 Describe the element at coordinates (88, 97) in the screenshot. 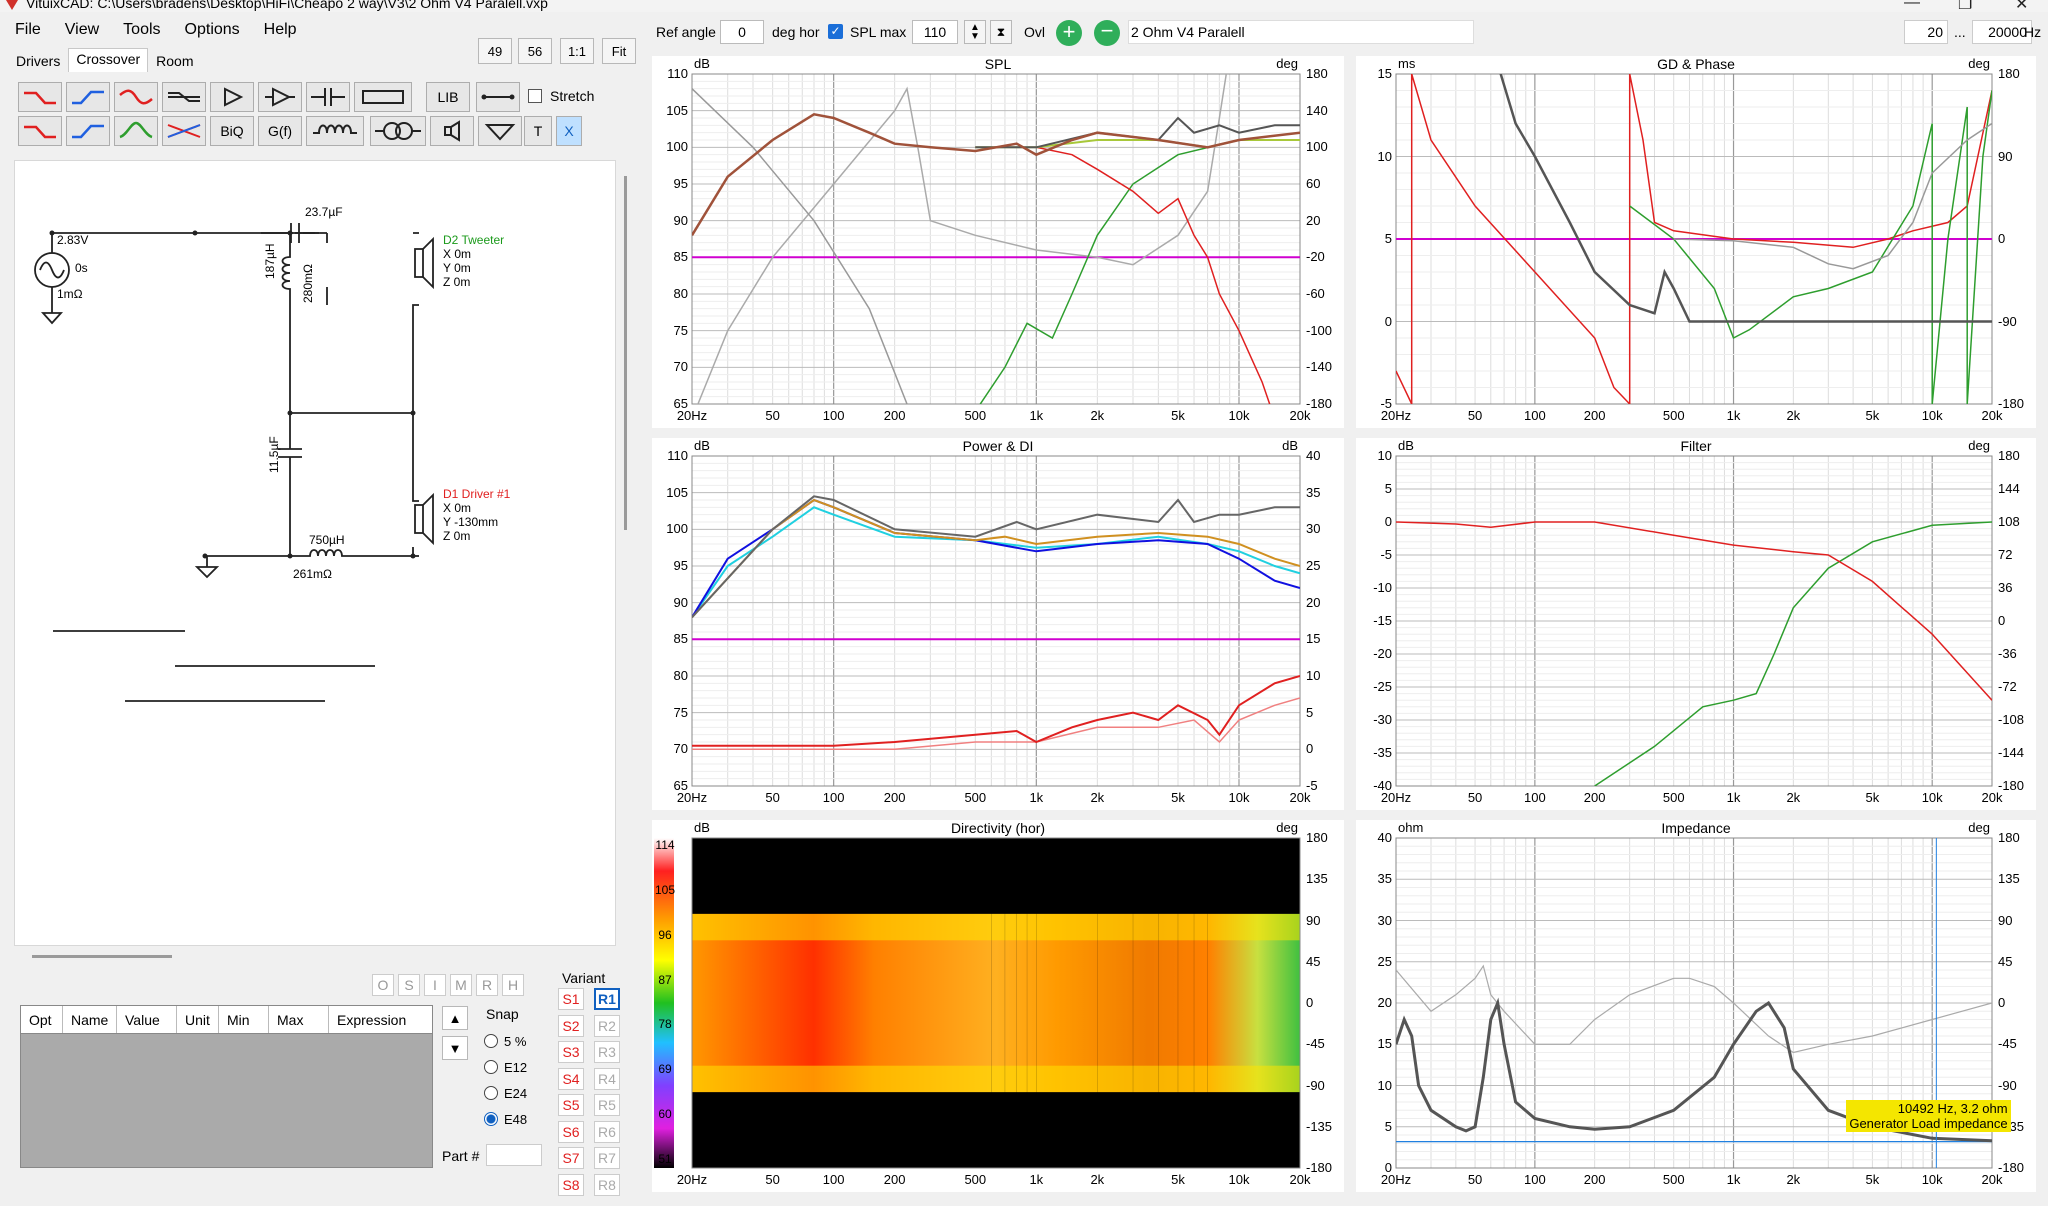

I see `highpass-icon` at that location.